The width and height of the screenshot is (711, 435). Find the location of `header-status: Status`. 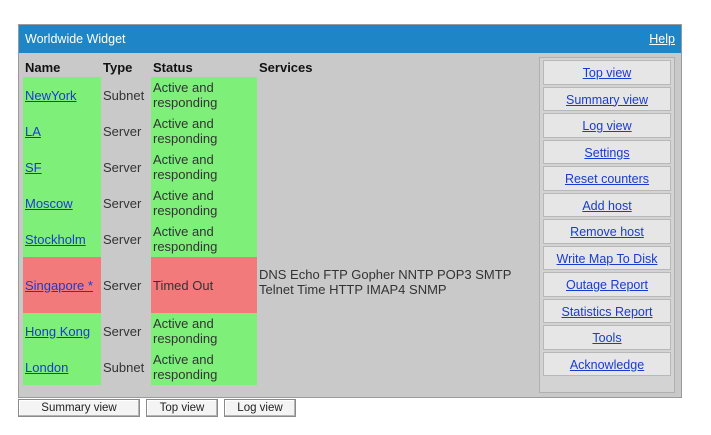

header-status: Status is located at coordinates (173, 67).